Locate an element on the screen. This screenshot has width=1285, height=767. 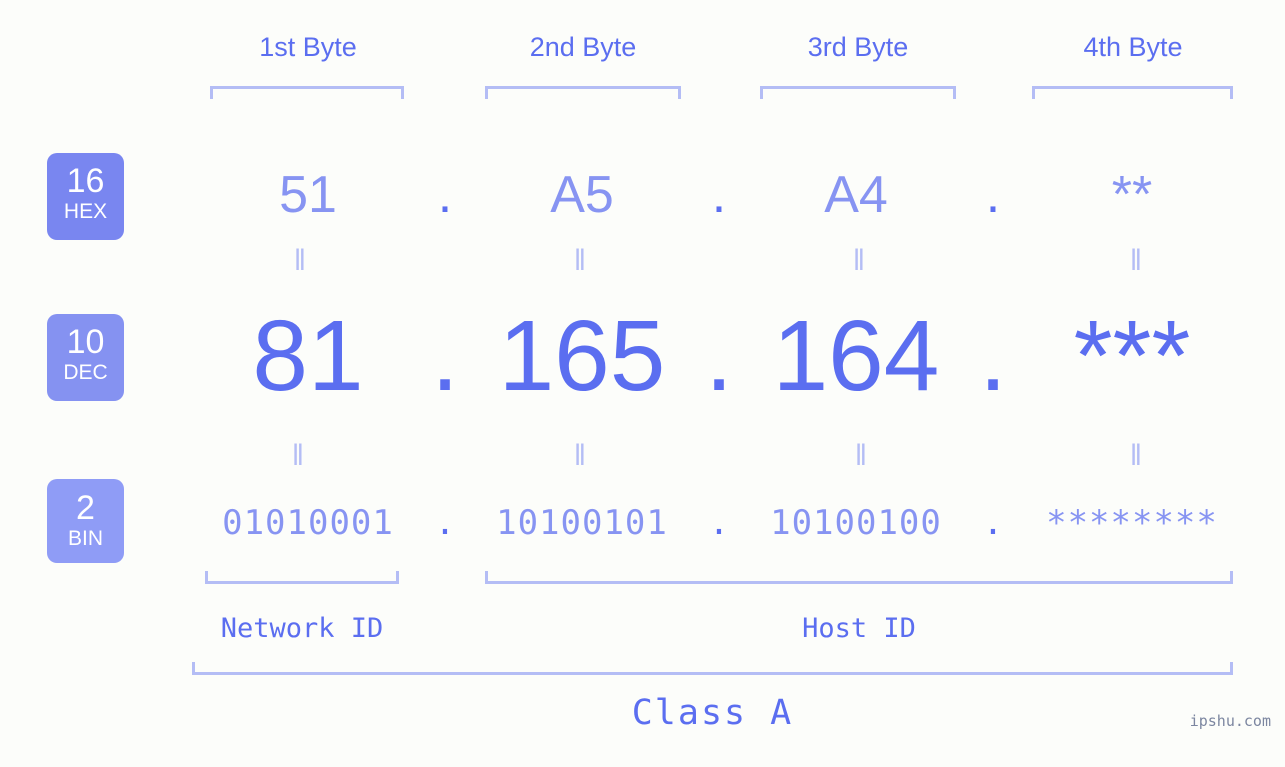
equality-bar-dec-bin-3: ‖ is located at coordinates (862, 455).